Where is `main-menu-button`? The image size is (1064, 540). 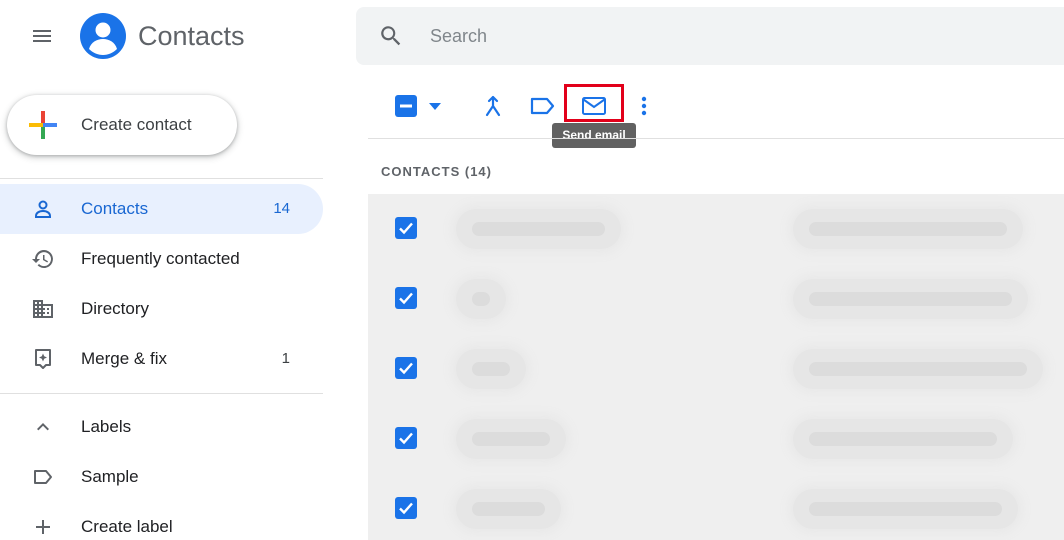
main-menu-button is located at coordinates (42, 36).